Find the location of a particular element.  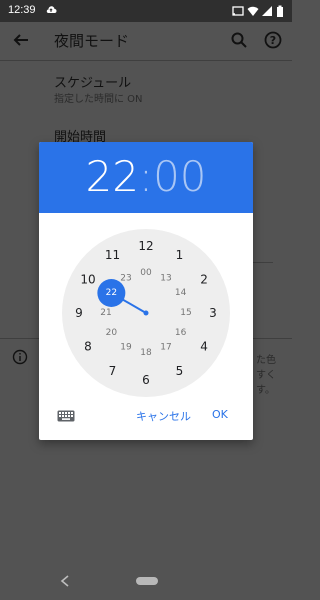

clock-hour-3: 3 is located at coordinates (213, 313).